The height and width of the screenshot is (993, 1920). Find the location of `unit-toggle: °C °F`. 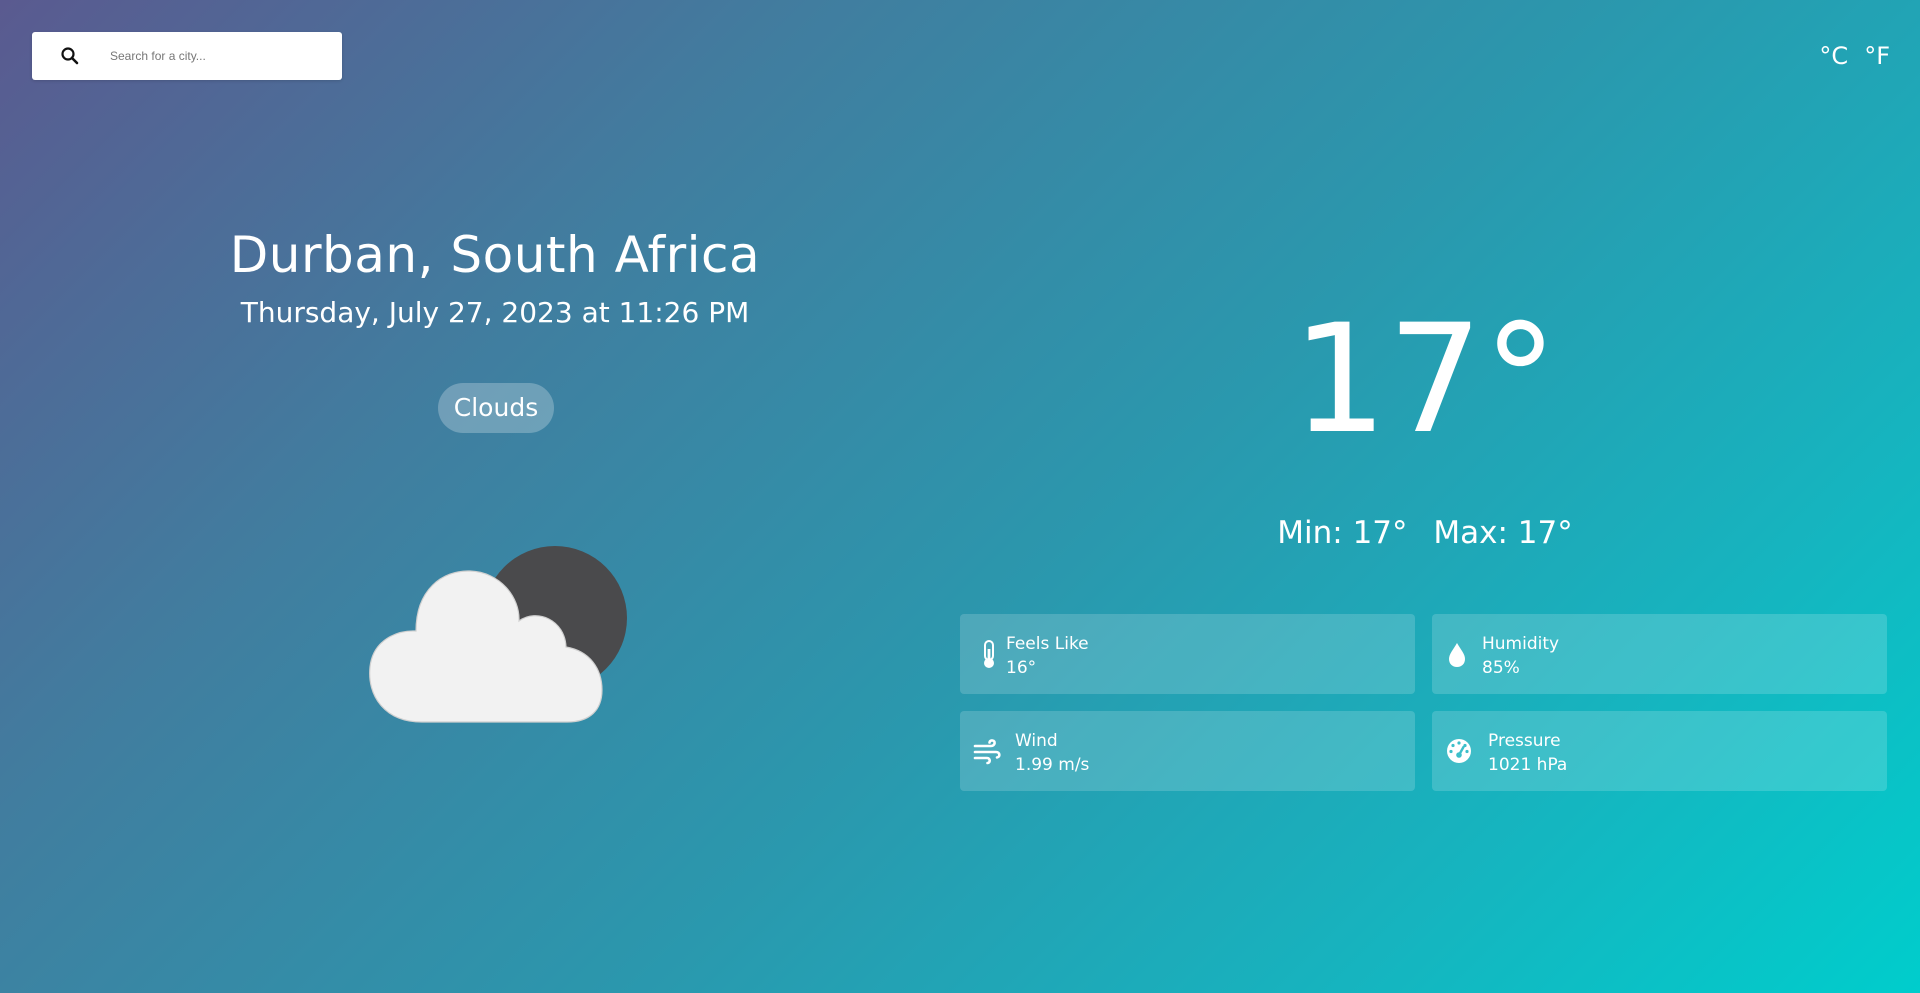

unit-toggle: °C °F is located at coordinates (1854, 56).